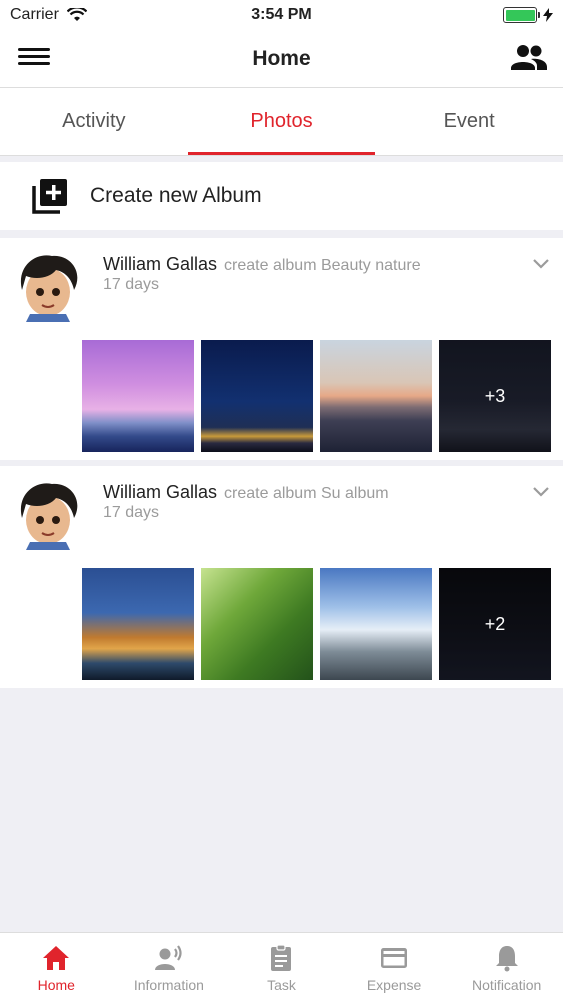  Describe the element at coordinates (316, 396) in the screenshot. I see `photo-grid: +3` at that location.